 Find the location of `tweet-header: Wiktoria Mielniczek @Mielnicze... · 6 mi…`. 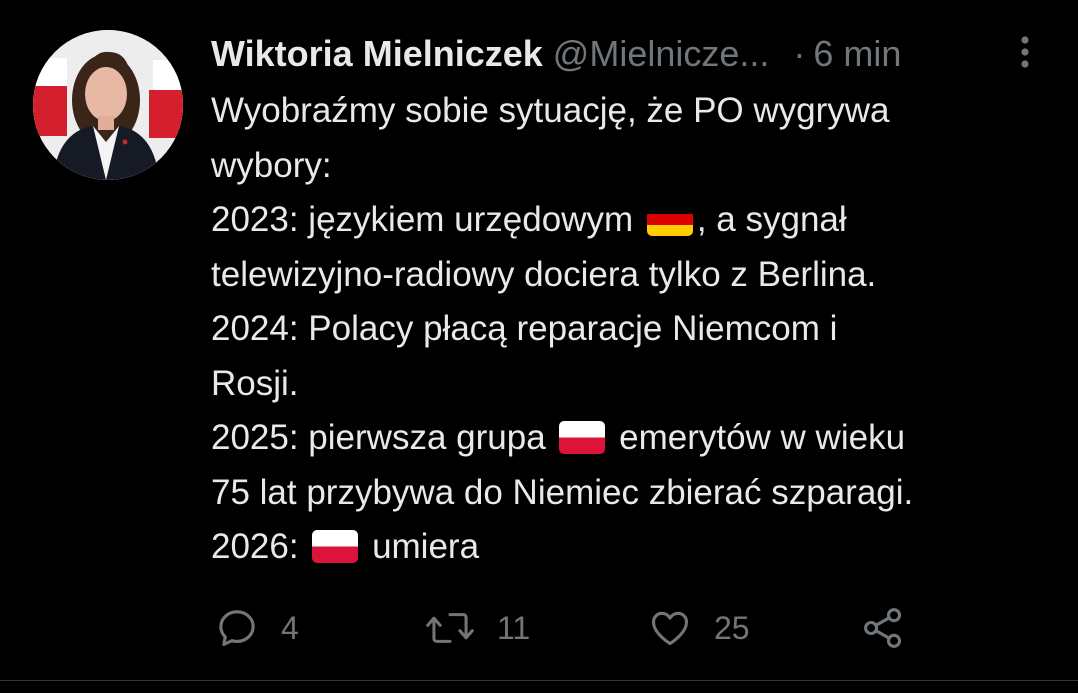

tweet-header: Wiktoria Mielniczek @Mielnicze... · 6 mi… is located at coordinates (611, 54).